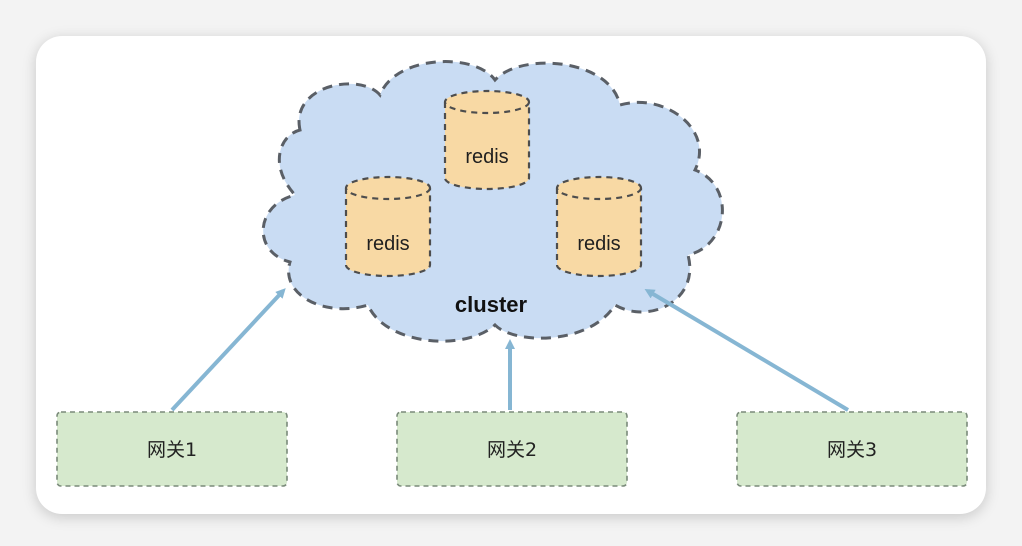  What do you see at coordinates (486, 157) in the screenshot?
I see `redis-node-1-label: redis` at bounding box center [486, 157].